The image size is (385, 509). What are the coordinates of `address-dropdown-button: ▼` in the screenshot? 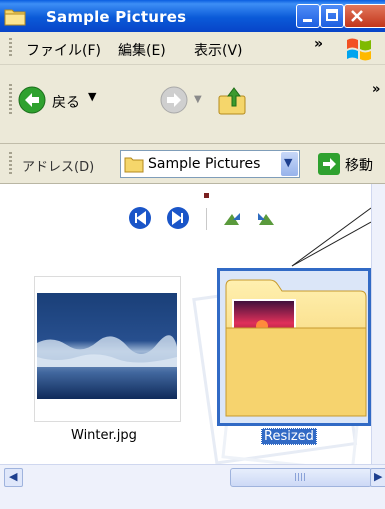 It's located at (289, 164).